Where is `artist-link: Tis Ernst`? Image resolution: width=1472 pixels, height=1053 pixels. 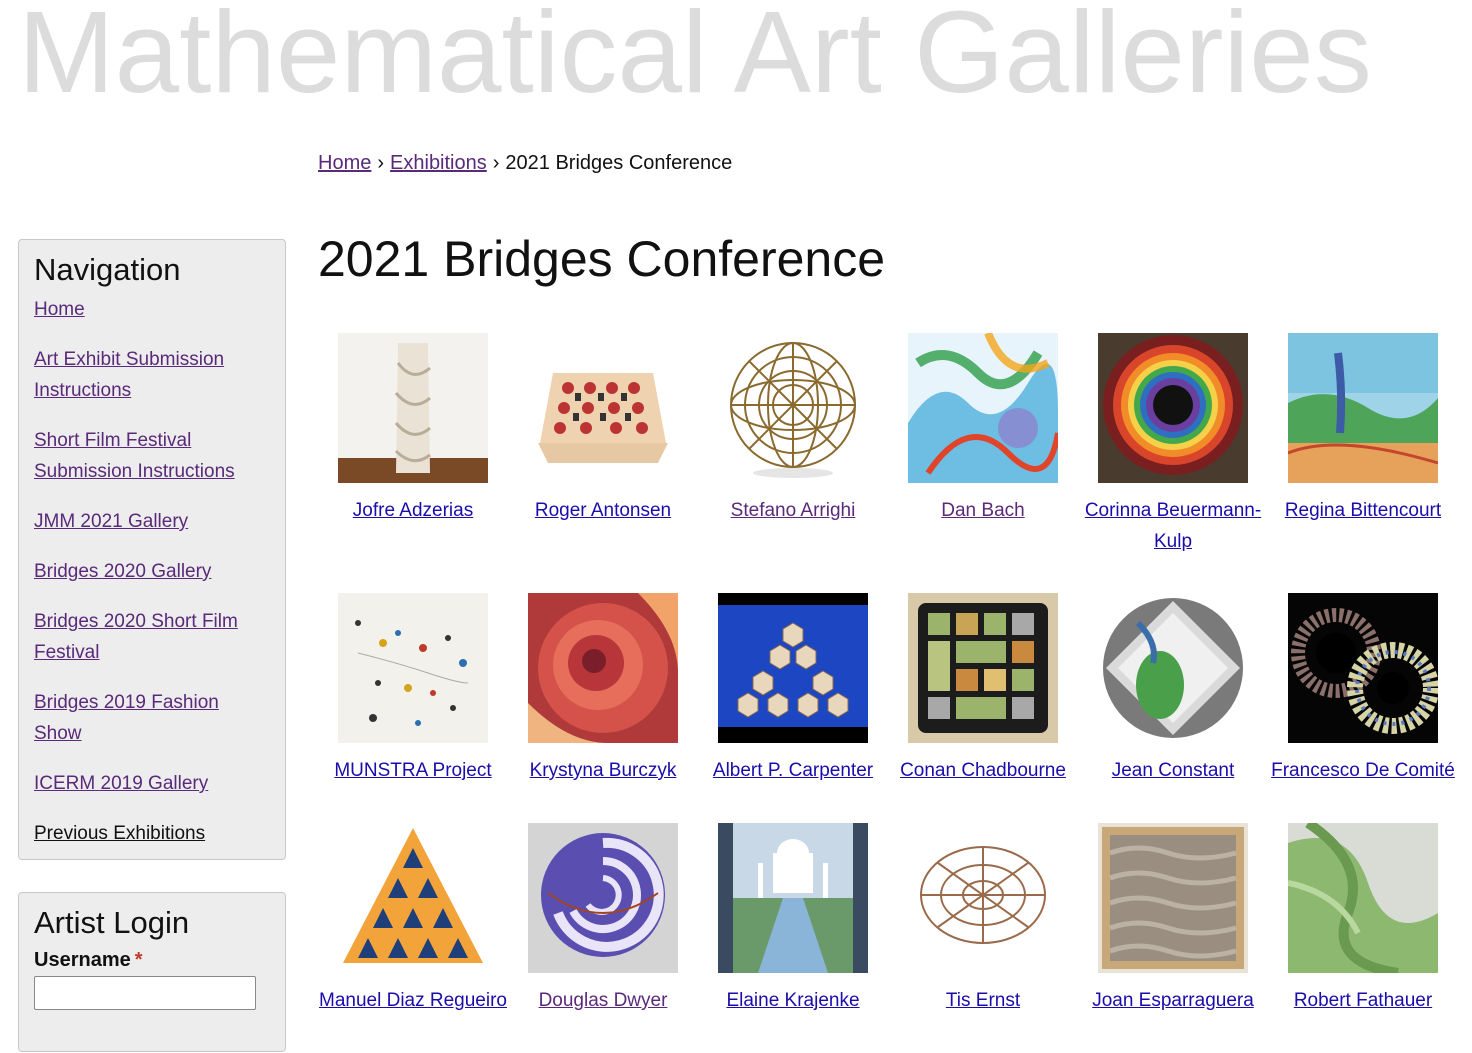
artist-link: Tis Ernst is located at coordinates (983, 1000).